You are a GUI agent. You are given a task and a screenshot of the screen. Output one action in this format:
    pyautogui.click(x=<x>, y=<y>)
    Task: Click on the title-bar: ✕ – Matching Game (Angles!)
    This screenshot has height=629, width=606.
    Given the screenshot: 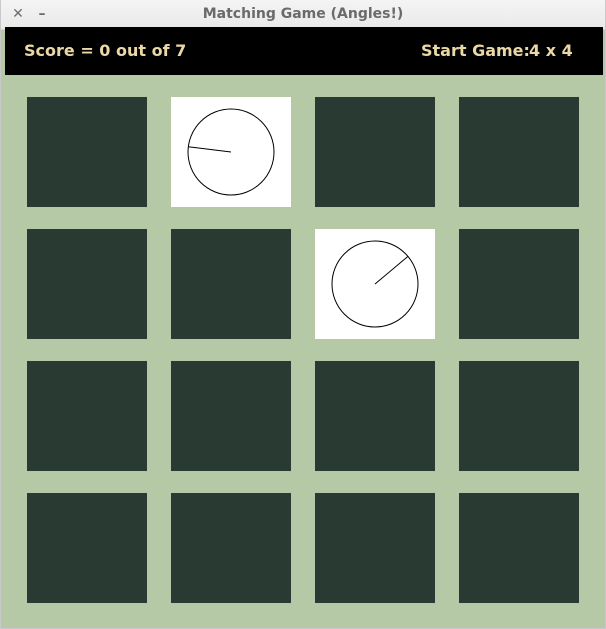 What is the action you would take?
    pyautogui.click(x=303, y=15)
    